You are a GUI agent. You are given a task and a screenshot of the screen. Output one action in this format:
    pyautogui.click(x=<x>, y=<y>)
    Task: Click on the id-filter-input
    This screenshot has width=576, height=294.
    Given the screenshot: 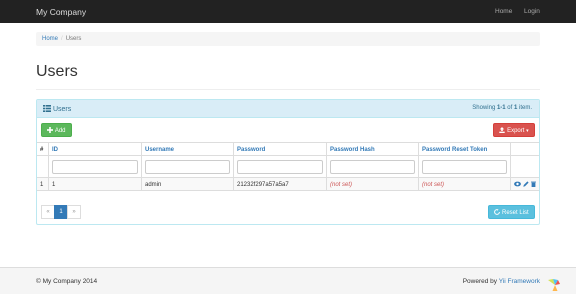 What is the action you would take?
    pyautogui.click(x=95, y=167)
    